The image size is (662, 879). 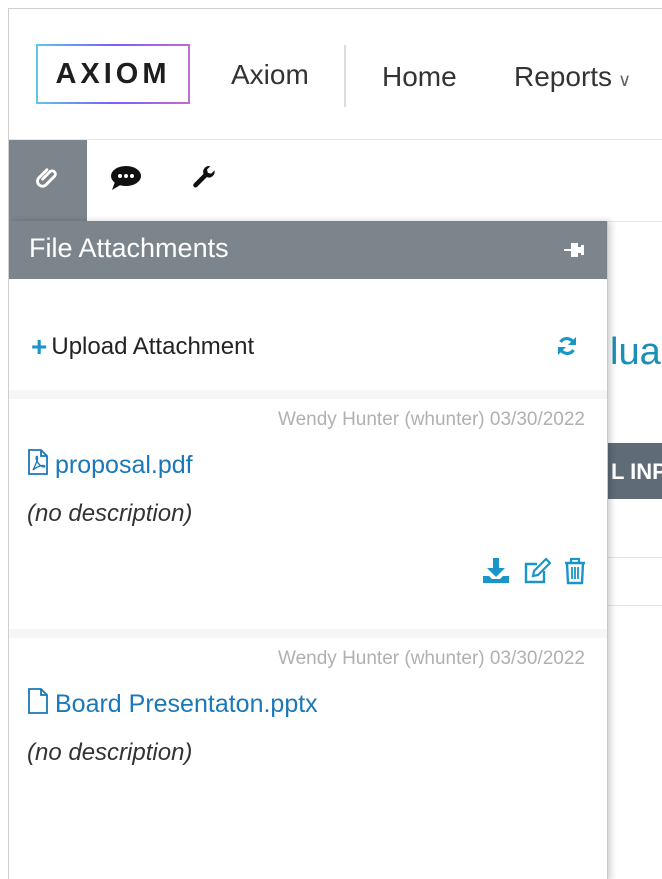 I want to click on tab-tools, so click(x=204, y=180).